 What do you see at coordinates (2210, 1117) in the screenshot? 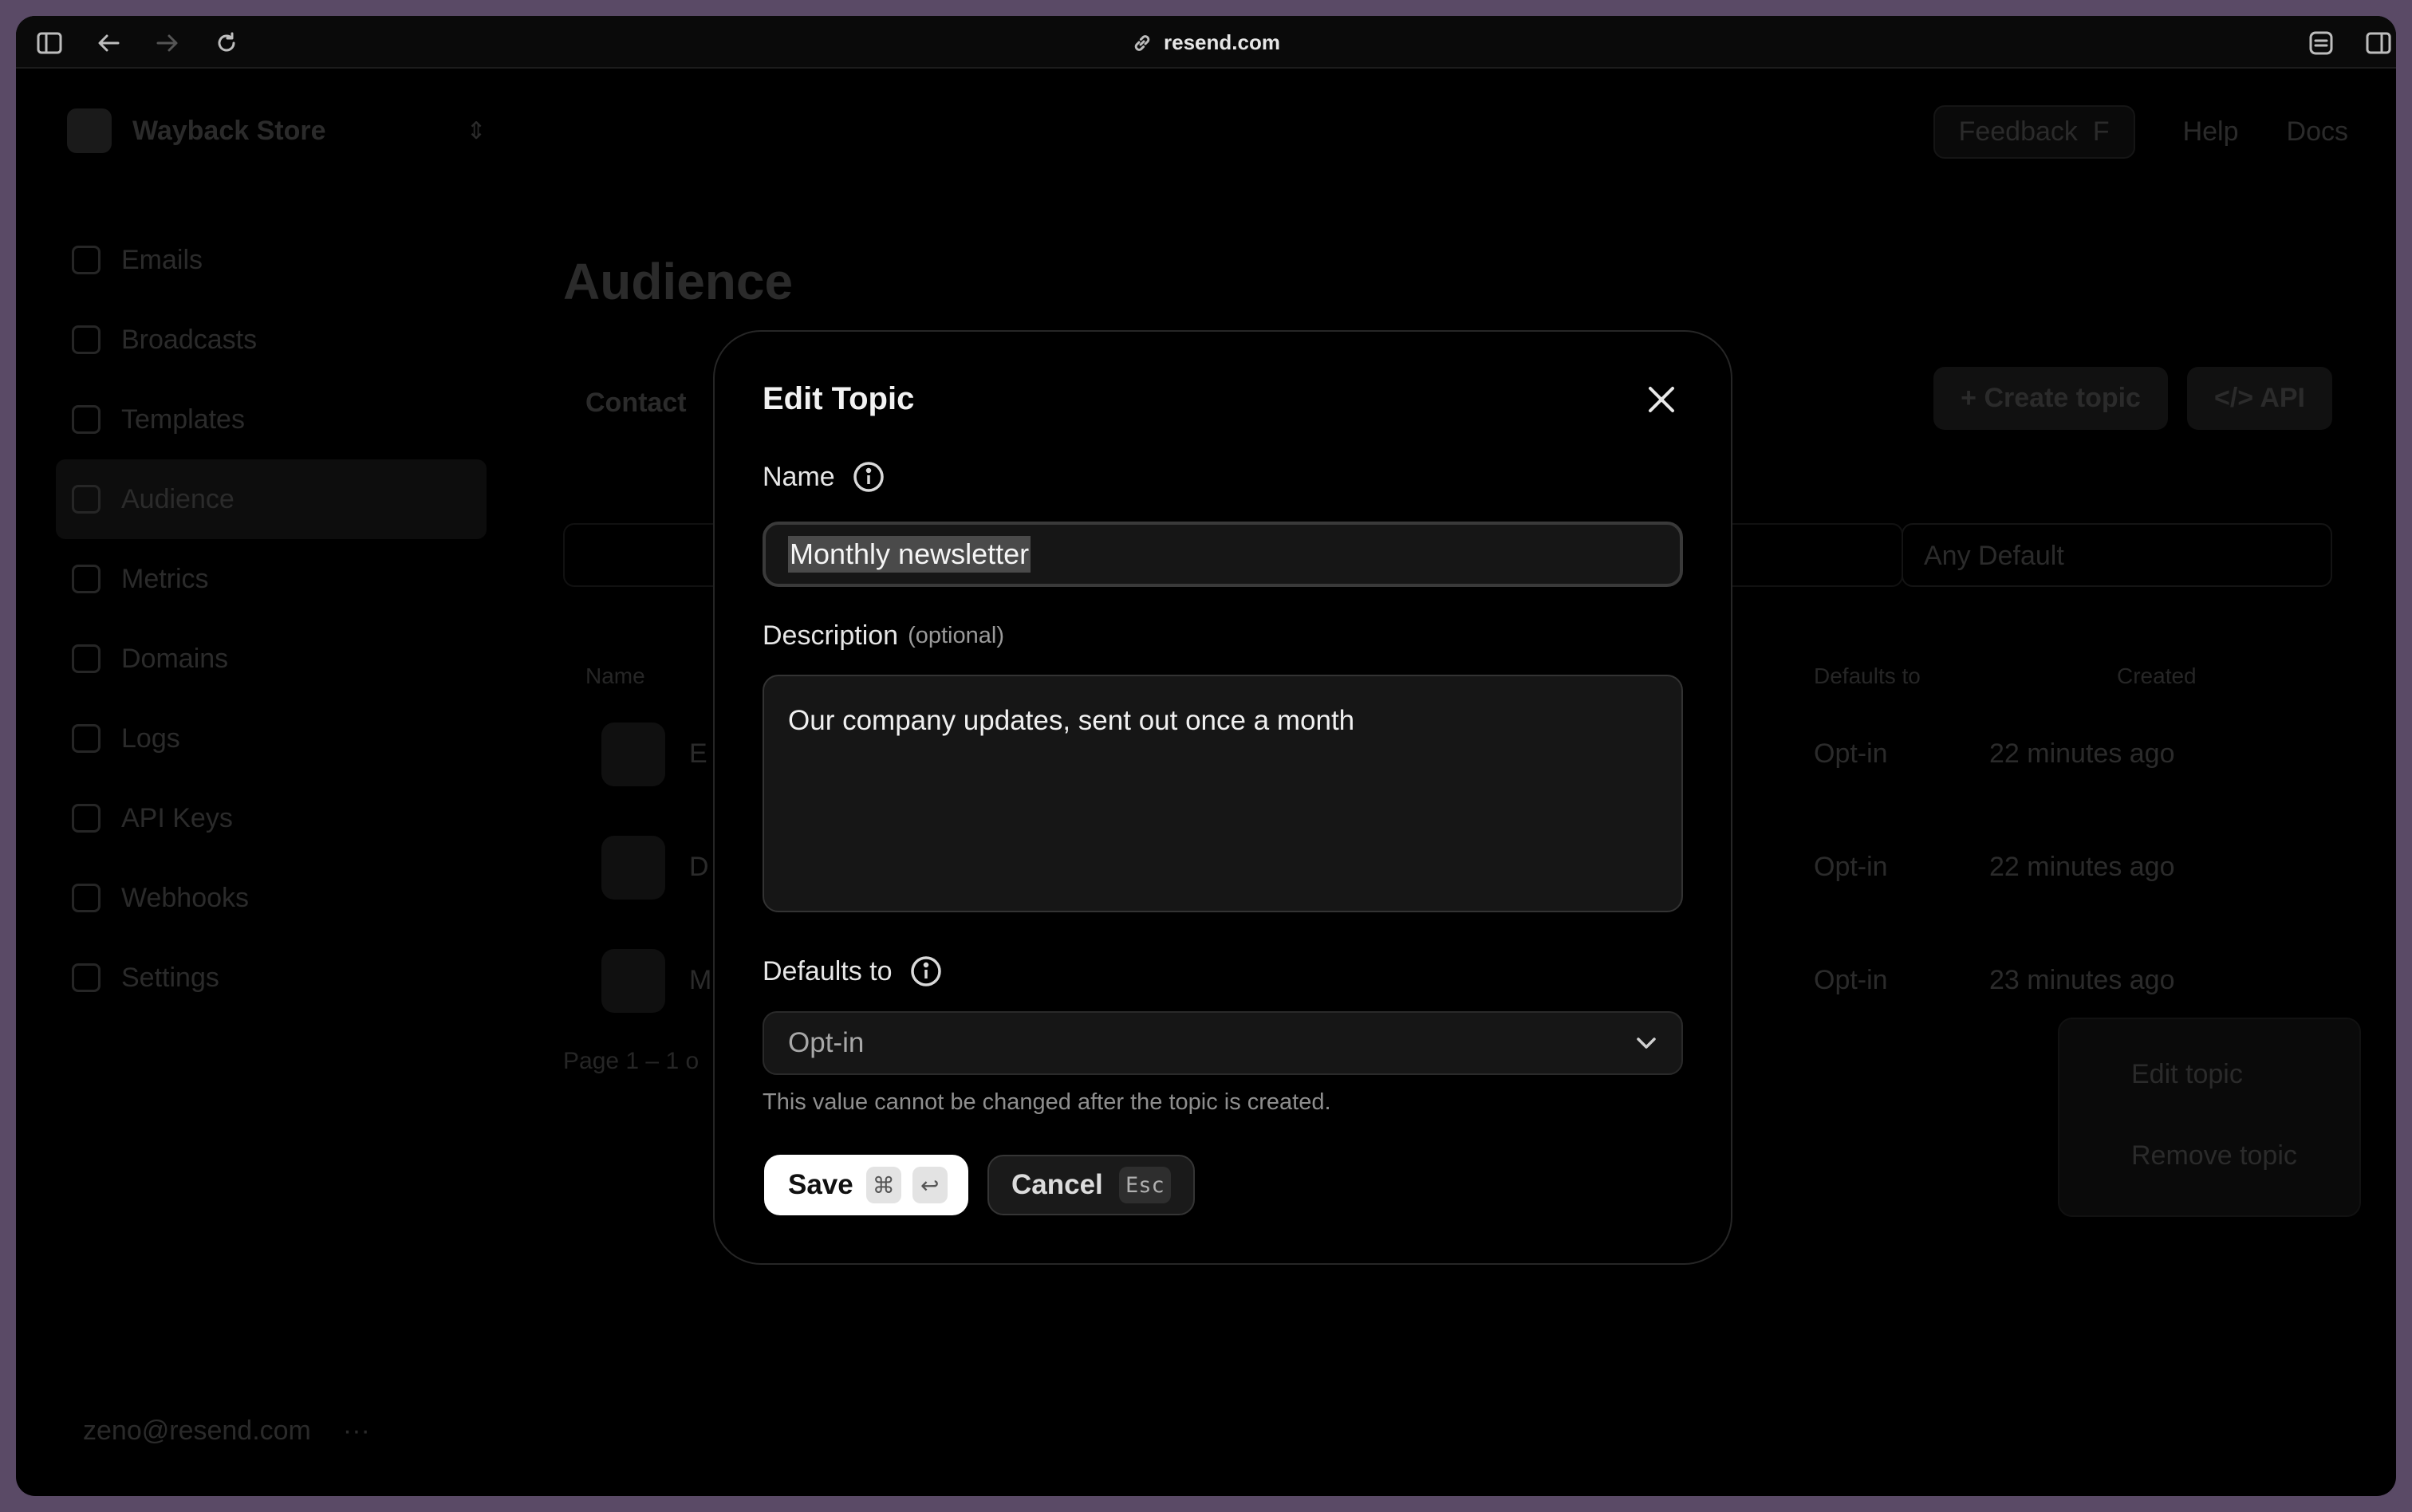
I see `row-context-menu: Edit topic Remove topic` at bounding box center [2210, 1117].